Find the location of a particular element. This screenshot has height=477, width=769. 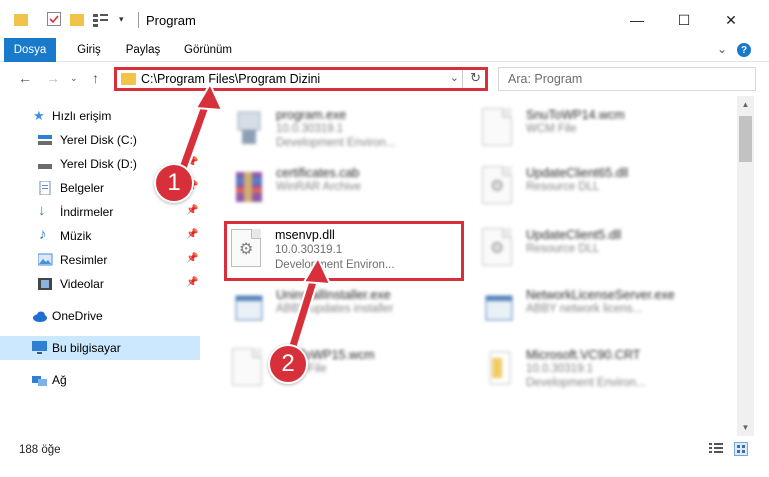

refresh-icon: ↻ is located at coordinates (475, 78).